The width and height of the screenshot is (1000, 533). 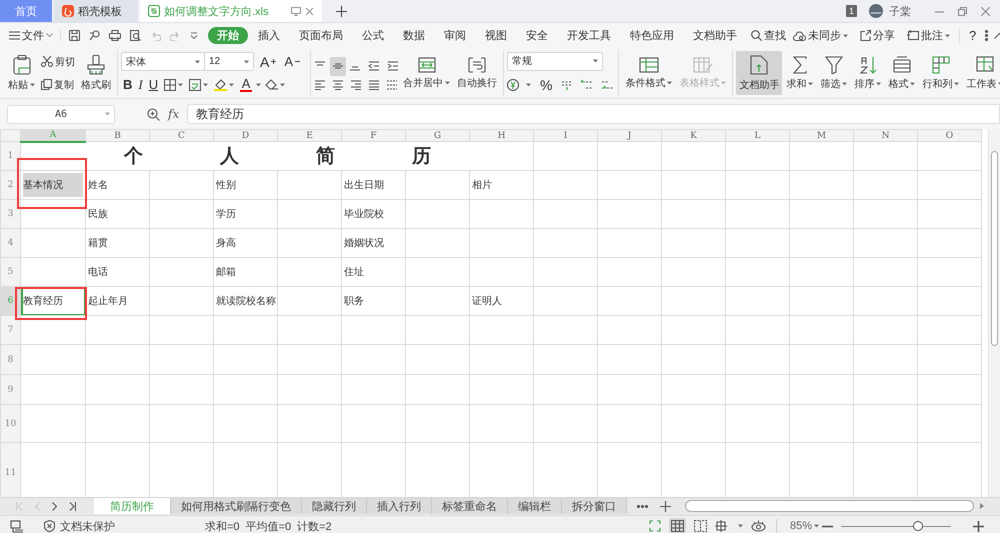 I want to click on name-box: A6, so click(x=61, y=114).